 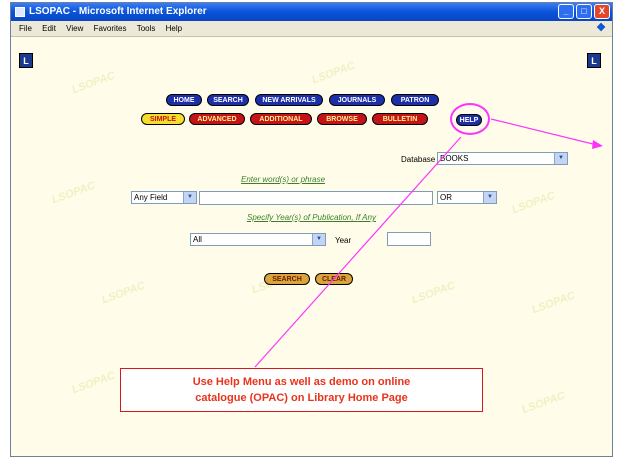 What do you see at coordinates (601, 28) in the screenshot?
I see `windows-flag-icon: ❖` at bounding box center [601, 28].